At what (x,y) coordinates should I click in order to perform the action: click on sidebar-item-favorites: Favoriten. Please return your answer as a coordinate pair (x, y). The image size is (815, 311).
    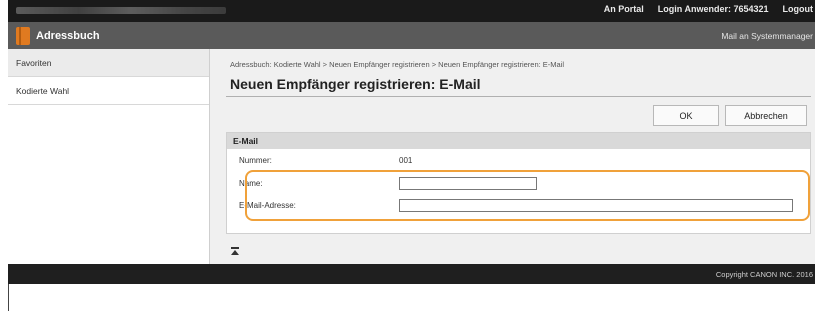
    Looking at the image, I should click on (108, 63).